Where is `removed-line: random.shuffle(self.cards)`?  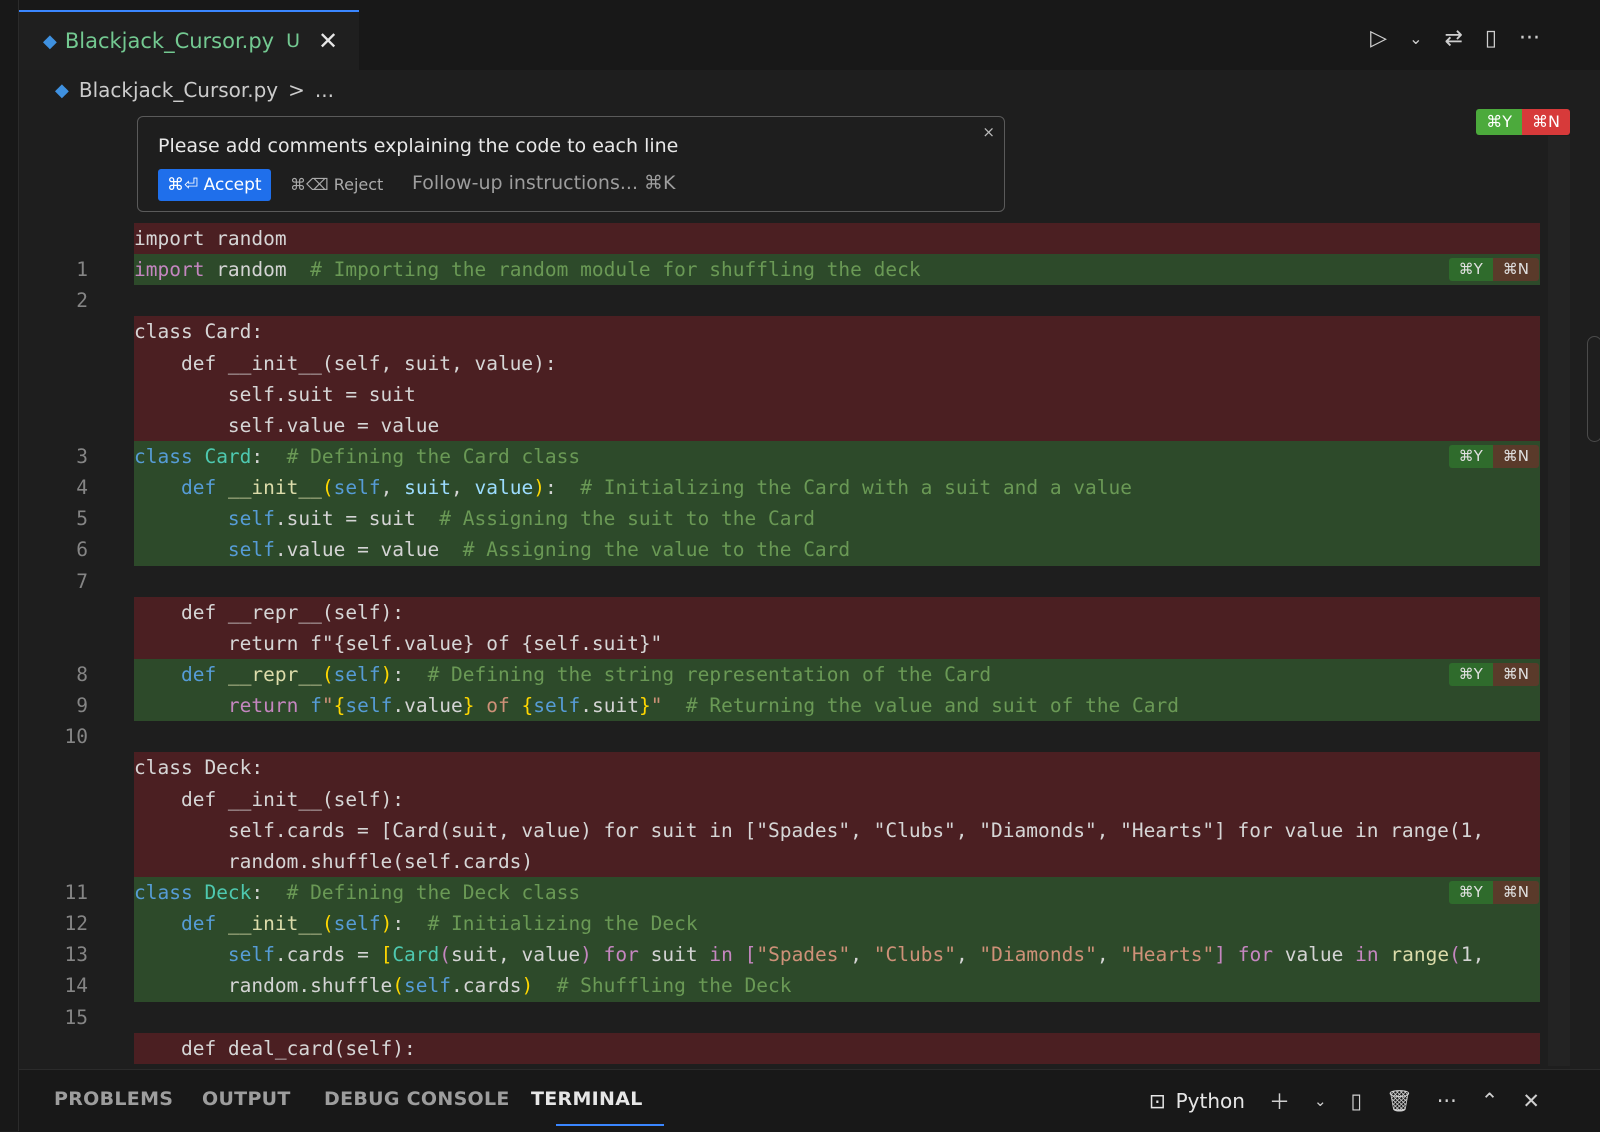 removed-line: random.shuffle(self.cards) is located at coordinates (785, 861).